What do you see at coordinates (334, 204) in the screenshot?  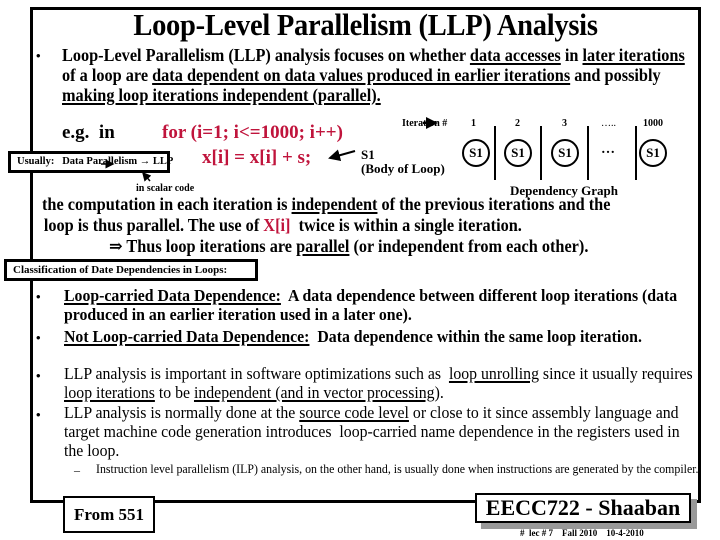 I see `underlined-text: independent` at bounding box center [334, 204].